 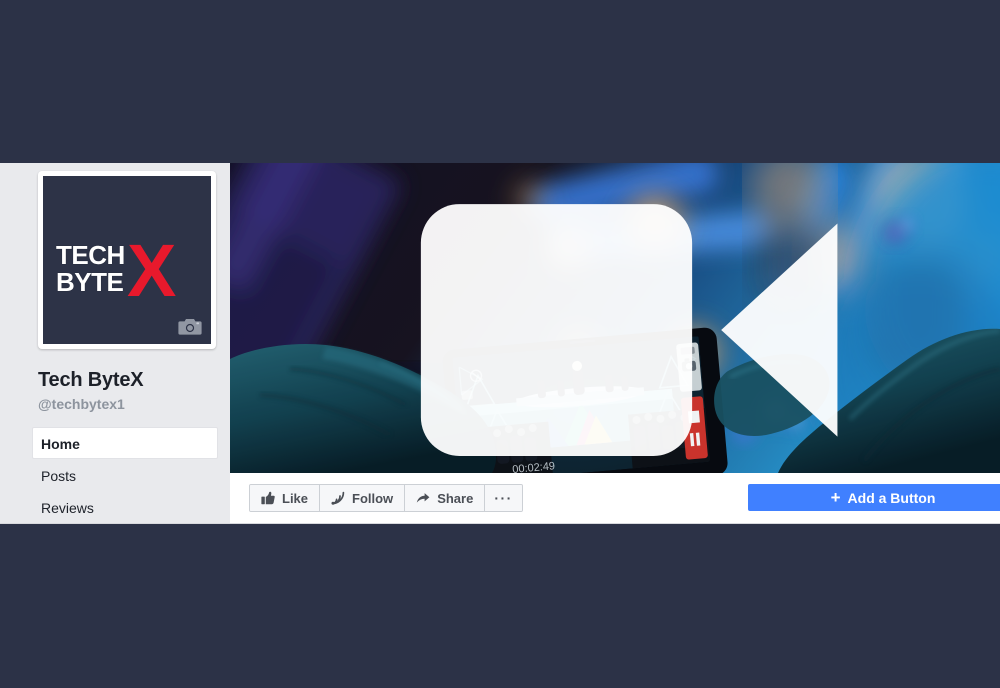 I want to click on logo-mark-x: X, so click(x=151, y=270).